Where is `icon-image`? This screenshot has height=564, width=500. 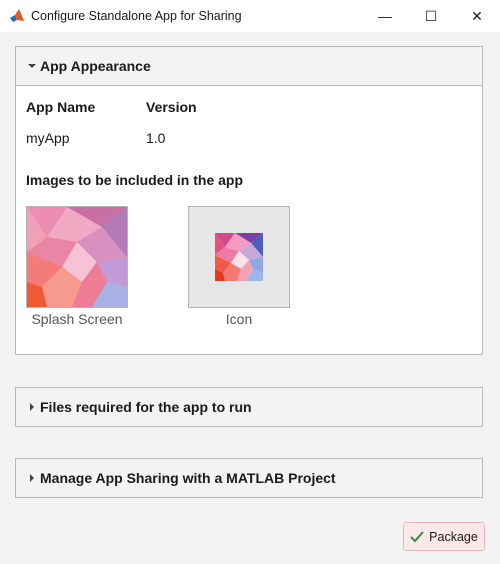 icon-image is located at coordinates (239, 257).